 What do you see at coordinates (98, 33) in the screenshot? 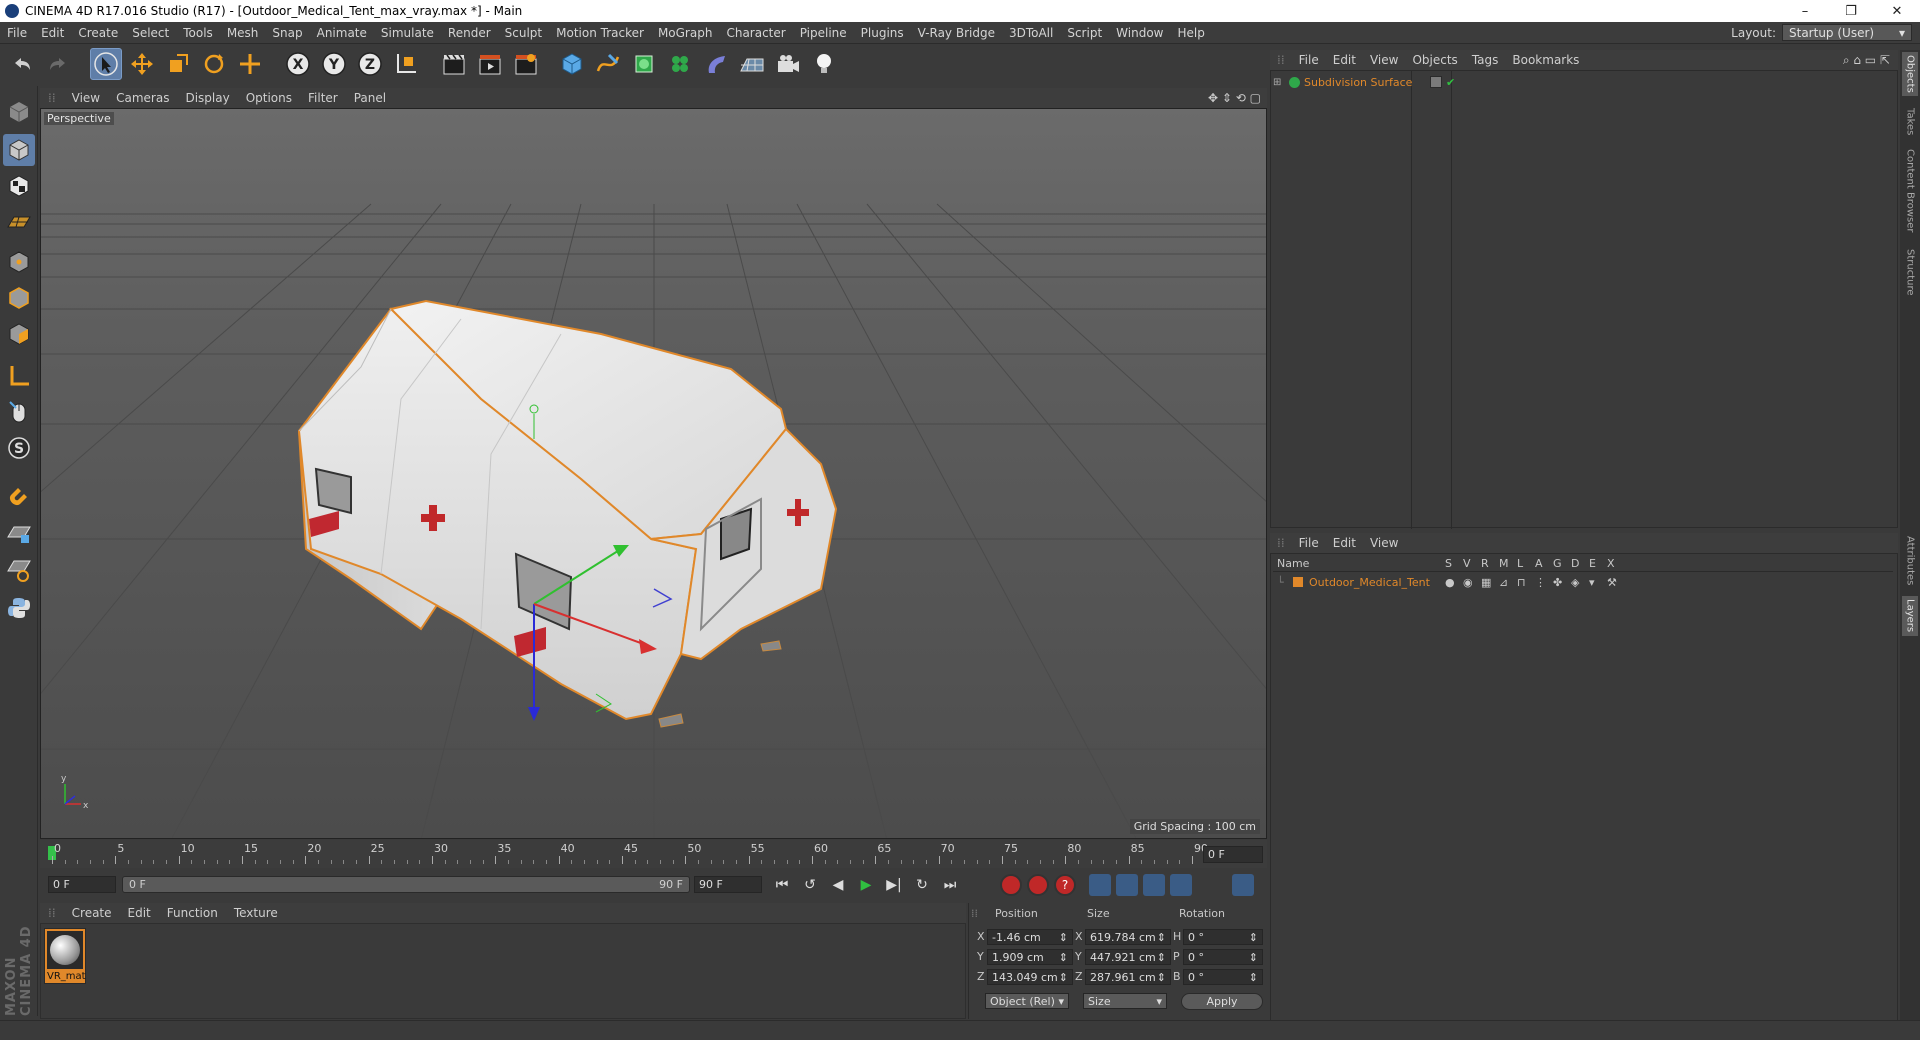
I see `menu-create: Create` at bounding box center [98, 33].